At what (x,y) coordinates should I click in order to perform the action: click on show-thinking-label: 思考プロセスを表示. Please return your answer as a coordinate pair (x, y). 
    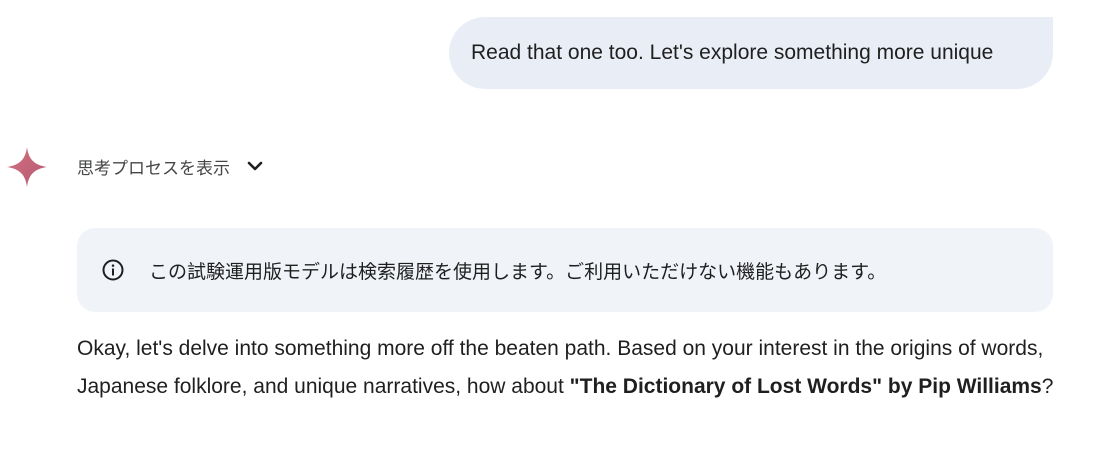
    Looking at the image, I should click on (153, 168).